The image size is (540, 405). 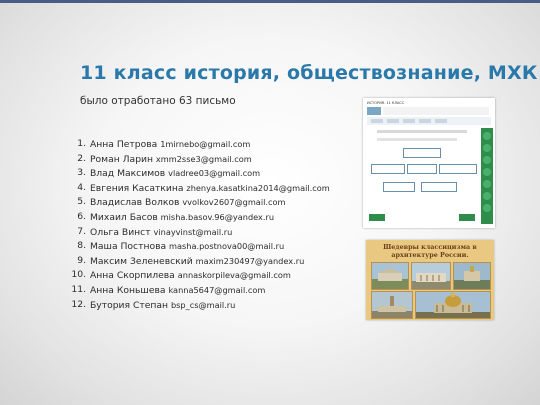 I want to click on student-name: Анна Петрова, so click(x=125, y=144).